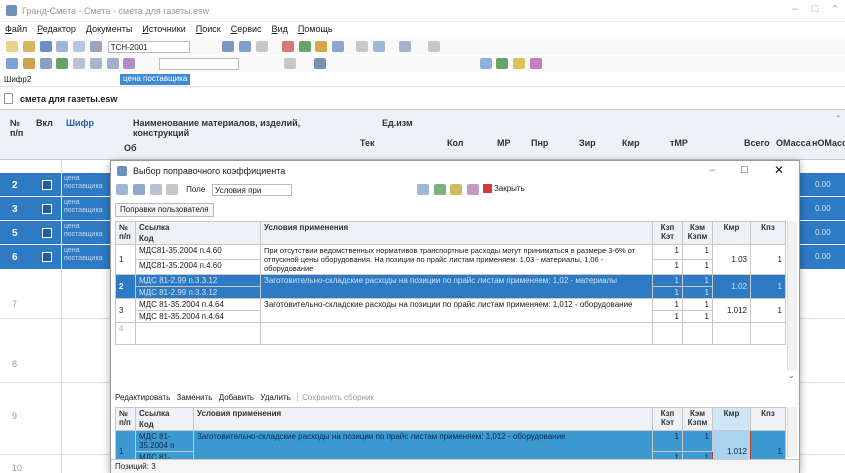 The width and height of the screenshot is (845, 473). What do you see at coordinates (44, 123) in the screenshot?
I see `col-vkl: Вкл` at bounding box center [44, 123].